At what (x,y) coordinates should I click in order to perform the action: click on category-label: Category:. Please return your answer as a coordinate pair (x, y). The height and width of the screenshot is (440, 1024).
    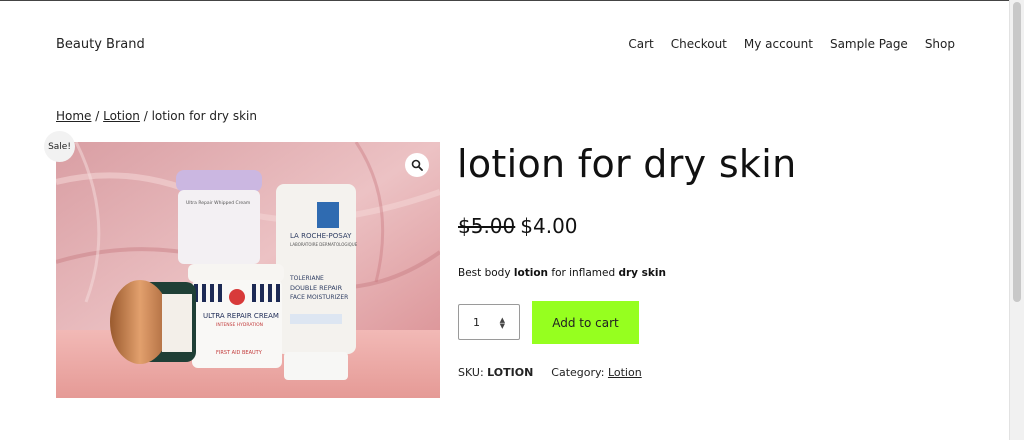
    Looking at the image, I should click on (578, 372).